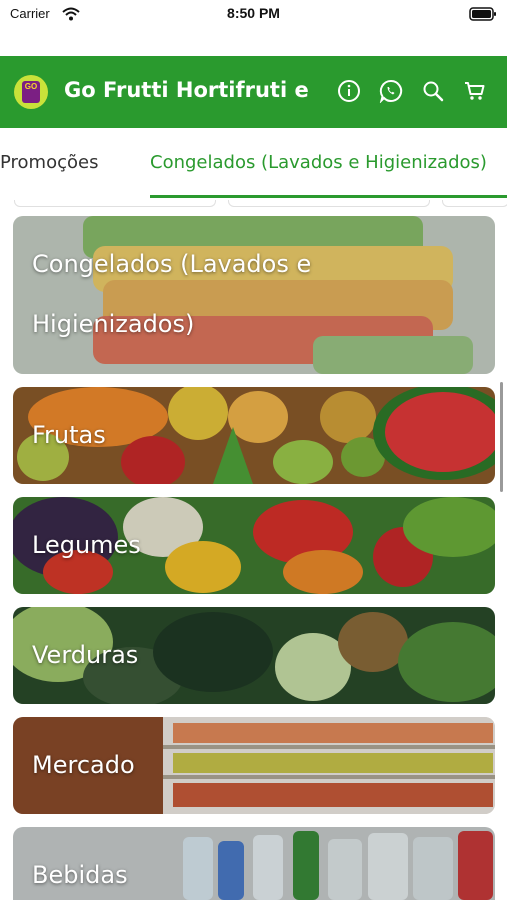 The image size is (507, 900). Describe the element at coordinates (85, 655) in the screenshot. I see `category-label: Verduras` at that location.